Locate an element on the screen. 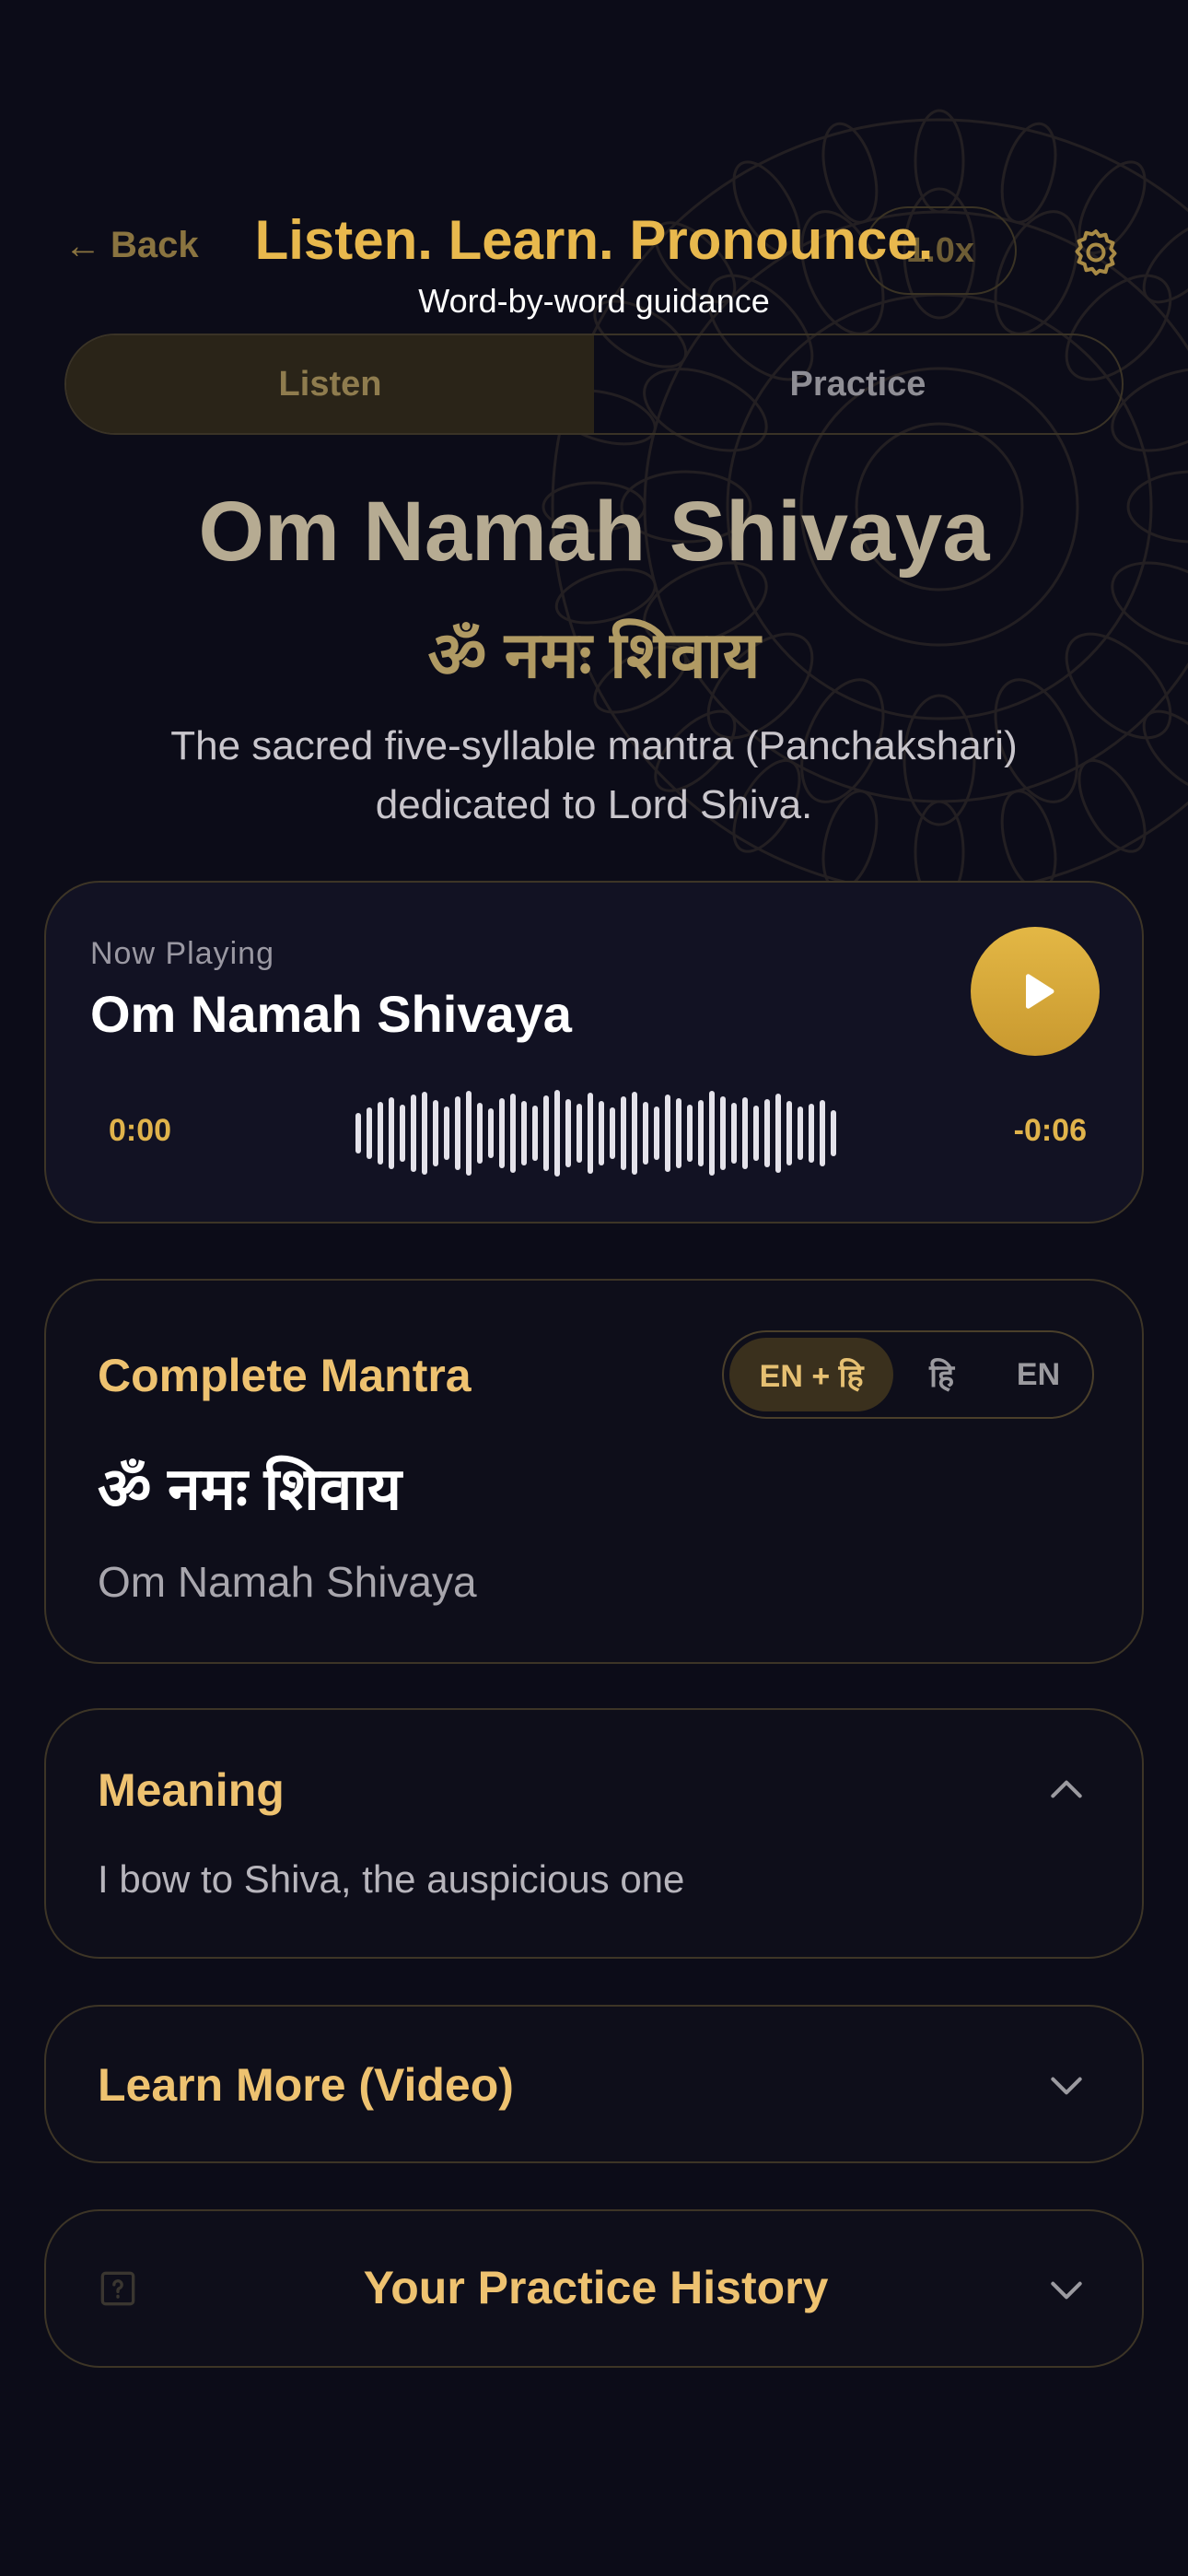 This screenshot has height=2576, width=1188. tab-practice: Practice is located at coordinates (858, 384).